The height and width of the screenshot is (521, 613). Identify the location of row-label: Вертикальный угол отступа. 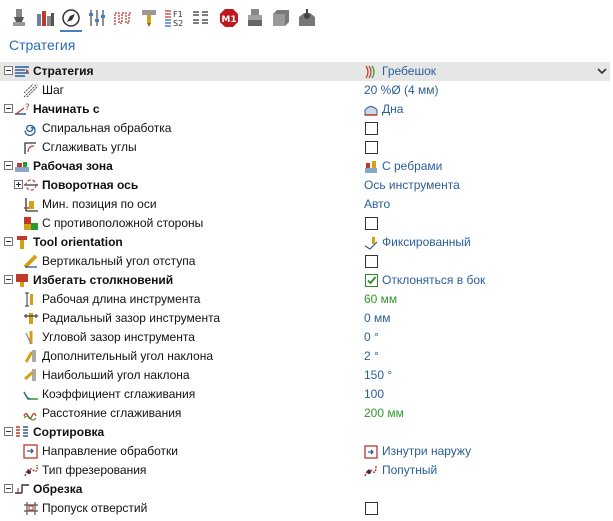
(119, 261).